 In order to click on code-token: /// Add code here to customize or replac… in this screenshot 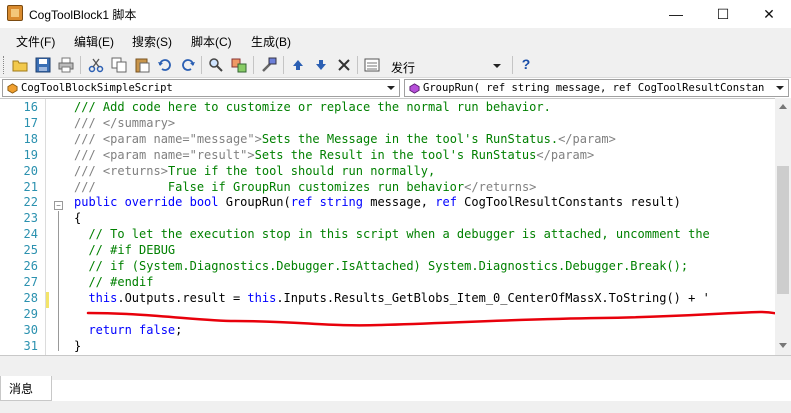, I will do `click(312, 107)`.